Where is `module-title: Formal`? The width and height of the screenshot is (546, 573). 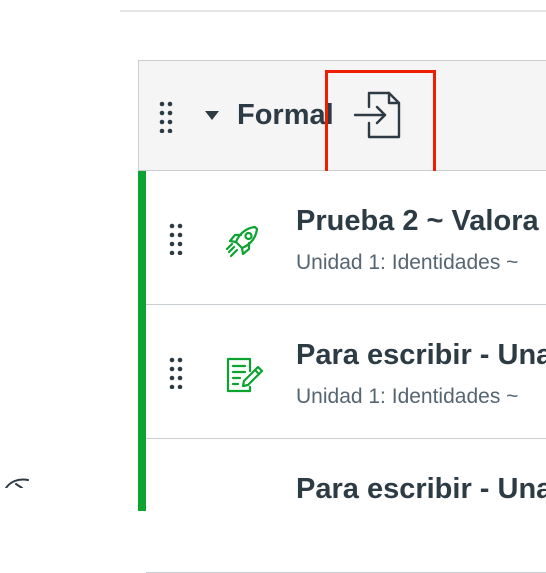 module-title: Formal is located at coordinates (285, 115).